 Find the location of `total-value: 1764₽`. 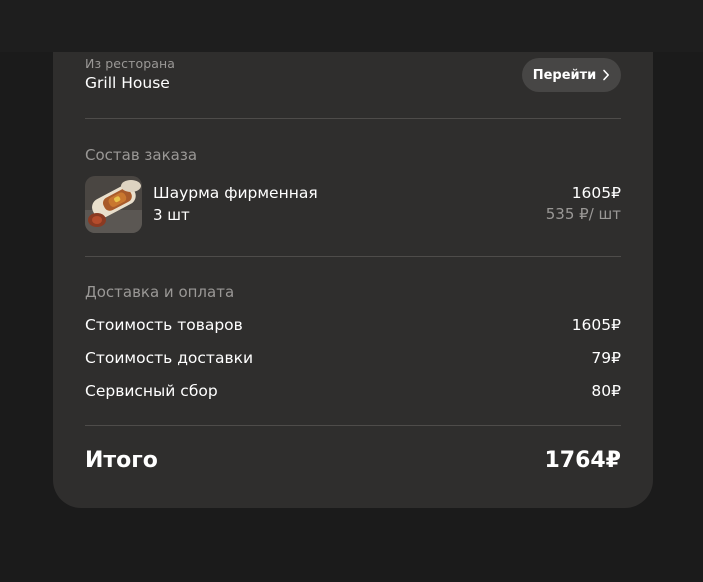

total-value: 1764₽ is located at coordinates (582, 460).